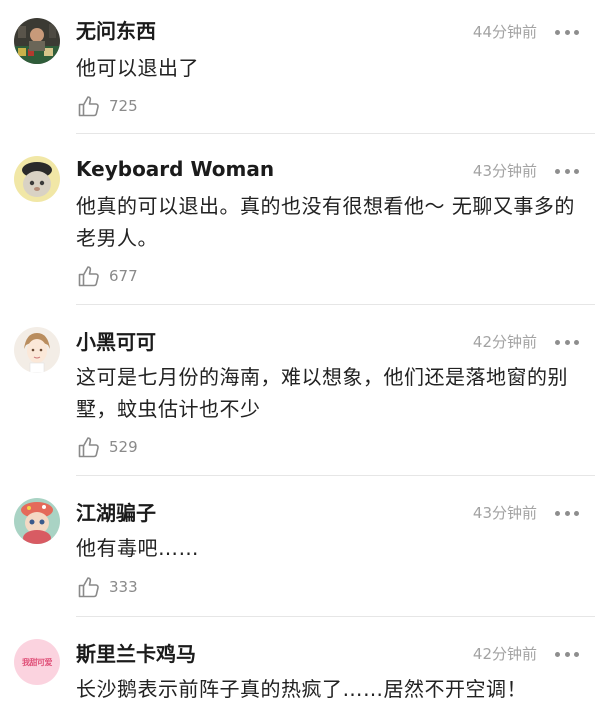 This screenshot has height=707, width=595. What do you see at coordinates (116, 513) in the screenshot?
I see `username: 江湖骗子` at bounding box center [116, 513].